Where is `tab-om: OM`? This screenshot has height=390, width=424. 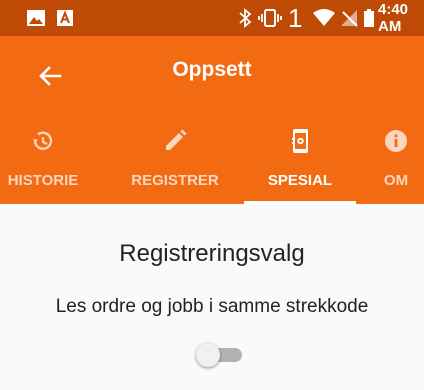 tab-om: OM is located at coordinates (395, 160).